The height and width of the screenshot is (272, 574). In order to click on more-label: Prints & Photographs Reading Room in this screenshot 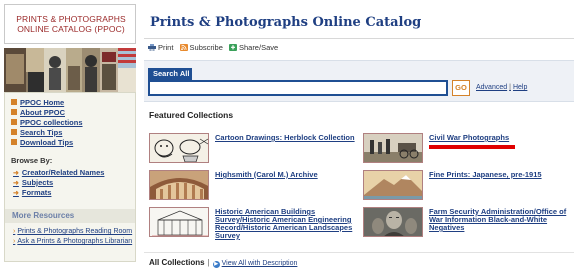, I will do `click(75, 231)`.